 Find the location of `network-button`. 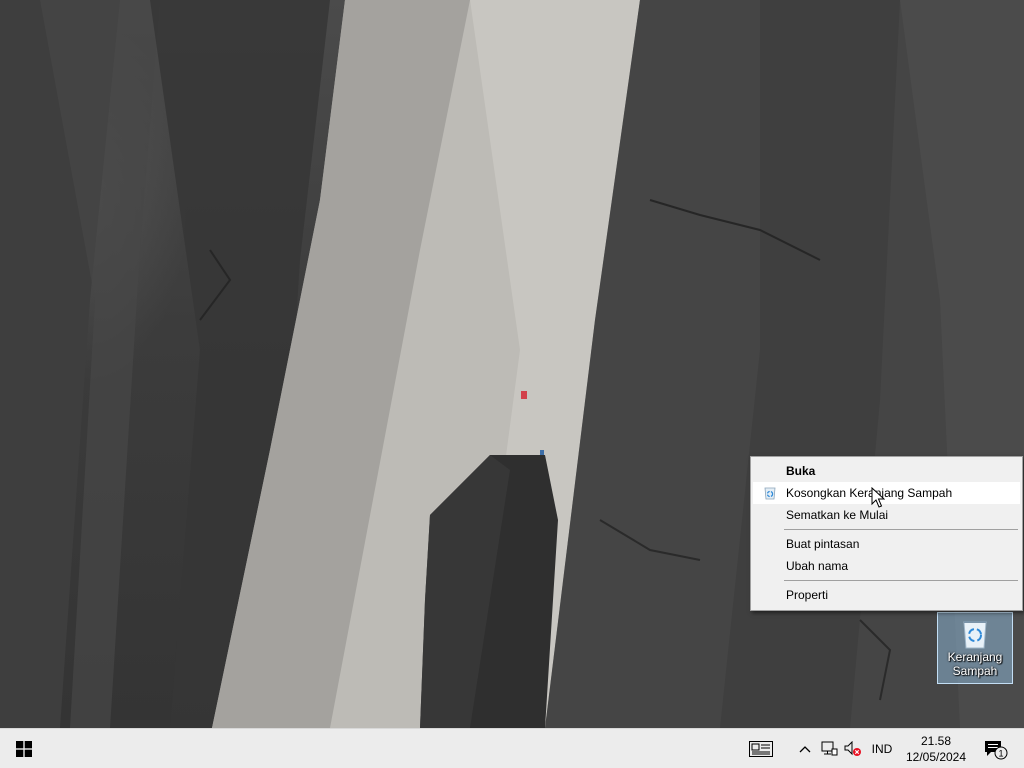

network-button is located at coordinates (829, 748).